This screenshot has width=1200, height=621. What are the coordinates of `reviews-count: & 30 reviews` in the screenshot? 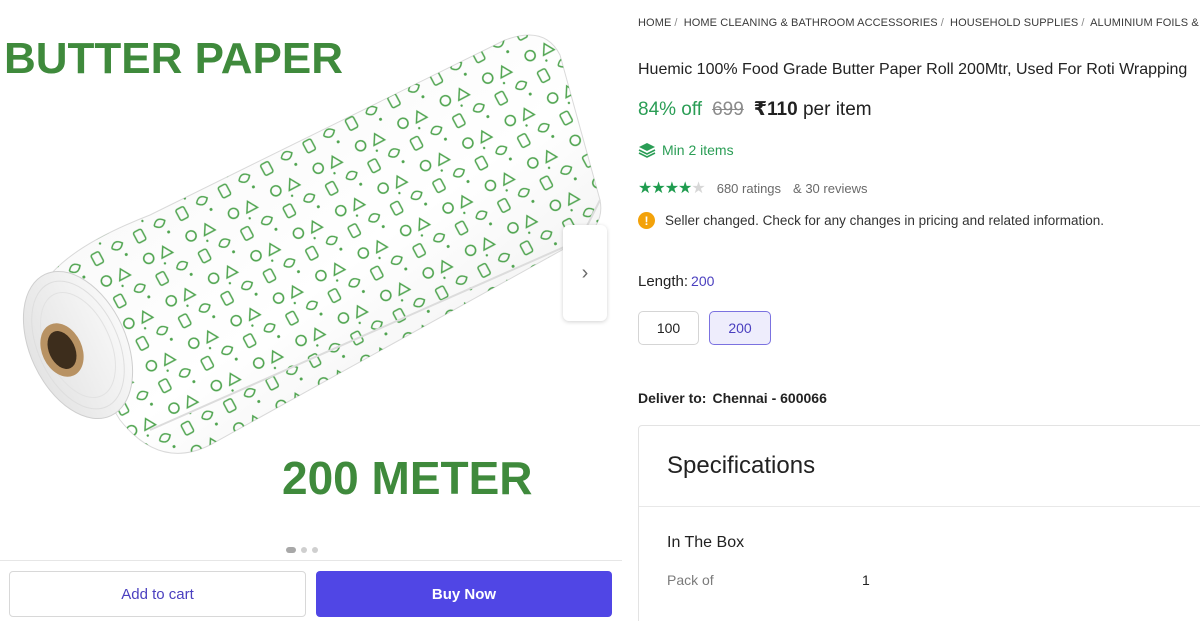 It's located at (830, 188).